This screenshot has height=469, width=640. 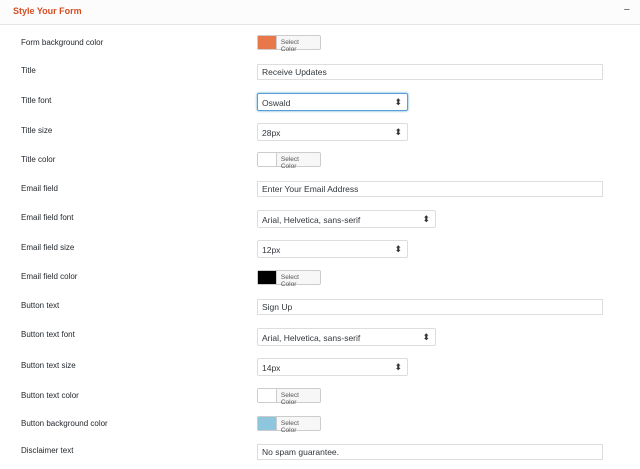 I want to click on email-field-input, so click(x=430, y=189).